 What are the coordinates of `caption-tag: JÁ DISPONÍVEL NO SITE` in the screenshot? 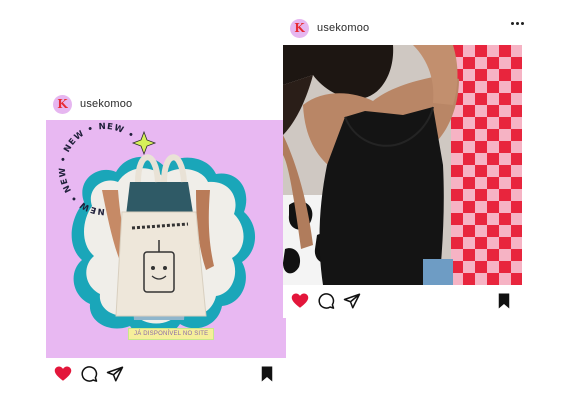 It's located at (171, 334).